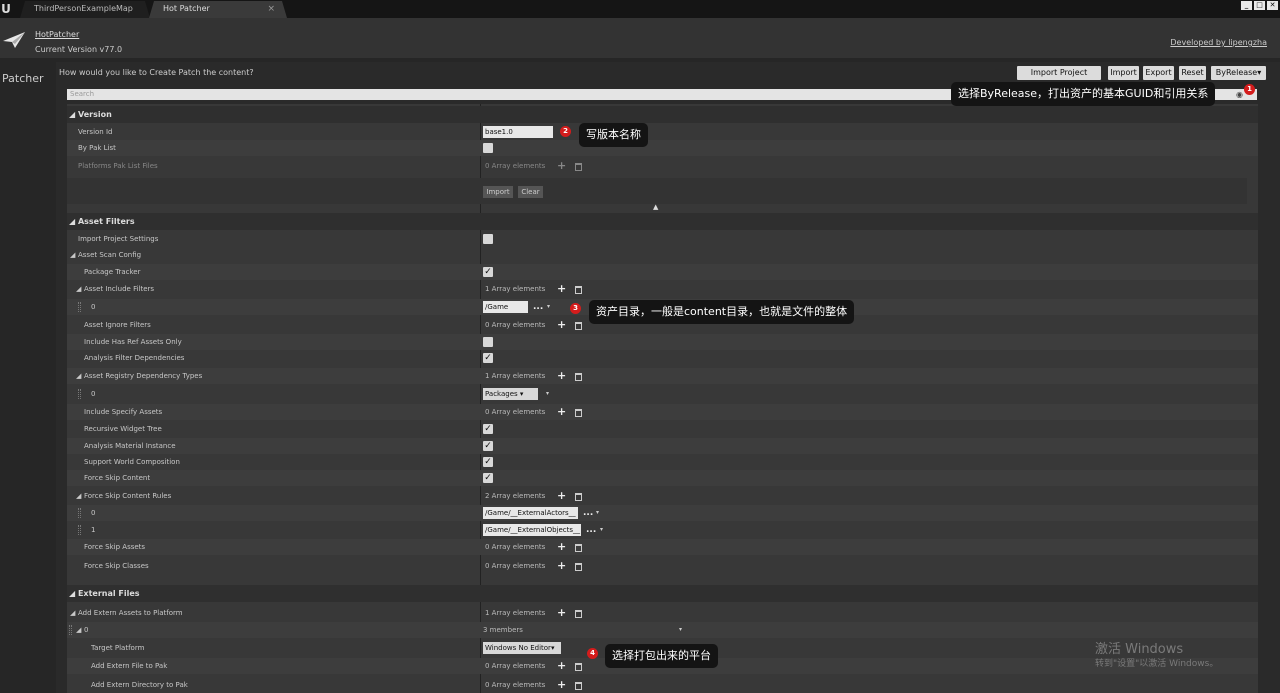  I want to click on row-force-skip-assets: Force Skip Assets 0 Array elements +, so click(662, 547).